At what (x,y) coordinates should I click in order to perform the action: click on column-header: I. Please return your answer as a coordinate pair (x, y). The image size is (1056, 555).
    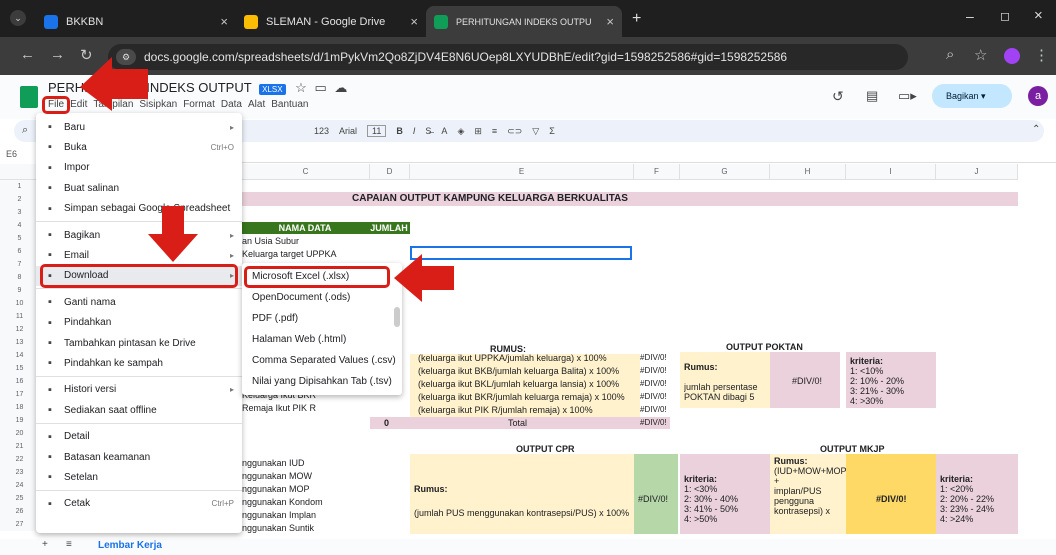
    Looking at the image, I should click on (891, 172).